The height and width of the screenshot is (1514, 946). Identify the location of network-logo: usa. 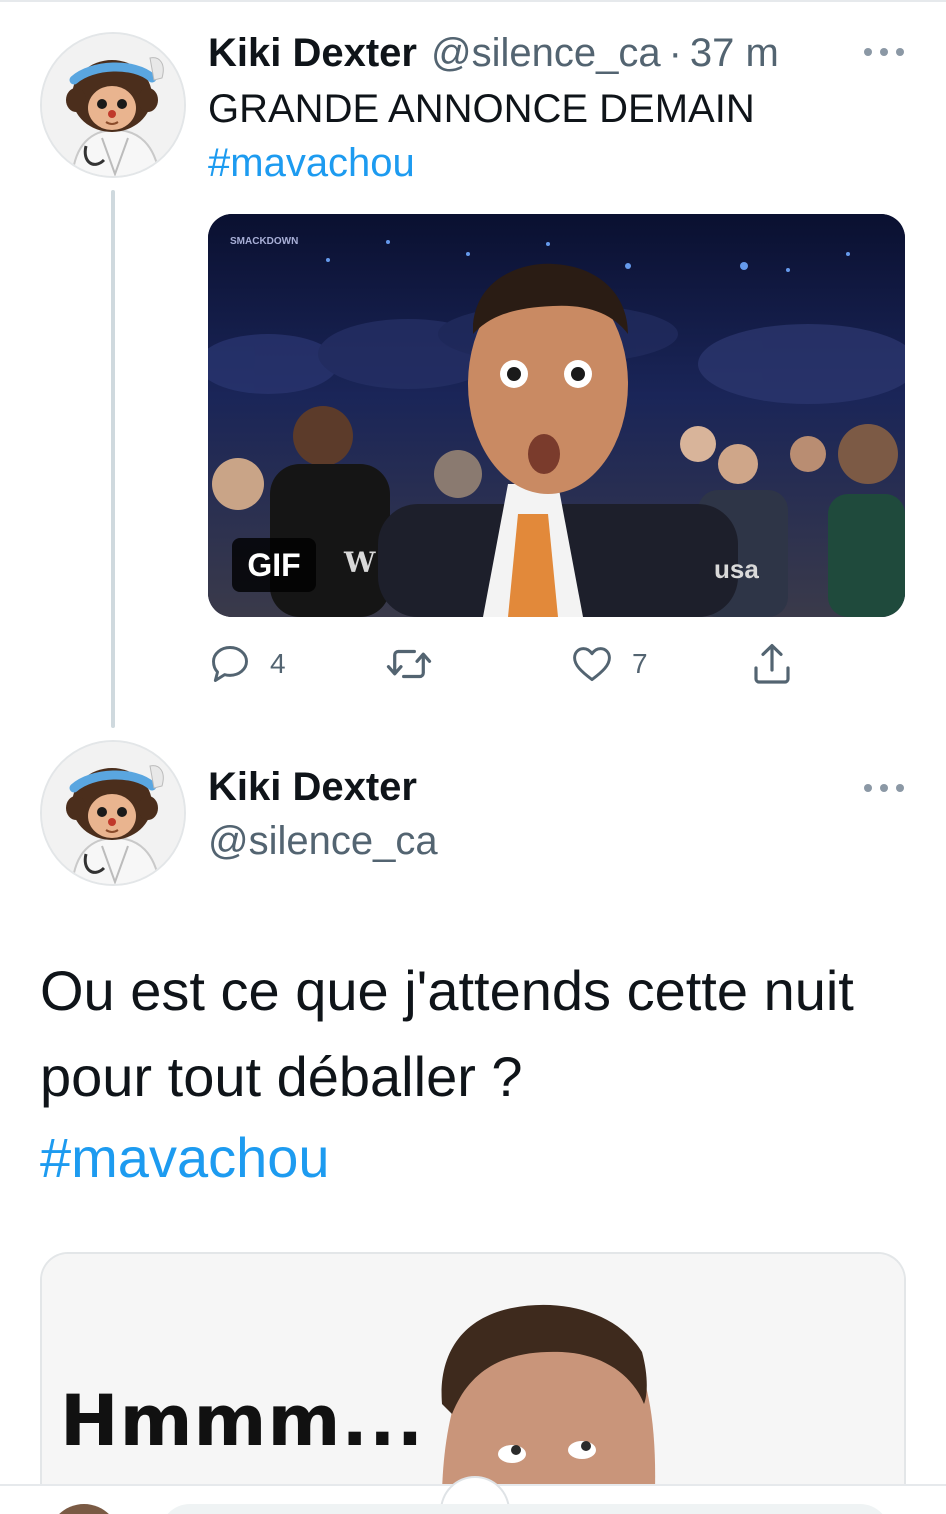
(736, 569).